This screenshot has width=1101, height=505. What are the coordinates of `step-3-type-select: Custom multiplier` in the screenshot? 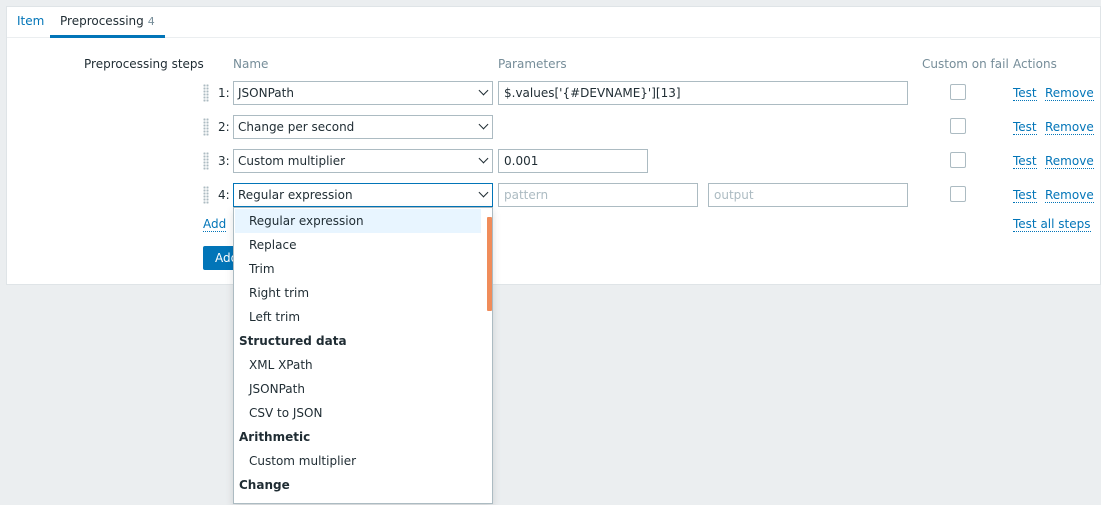 It's located at (363, 161).